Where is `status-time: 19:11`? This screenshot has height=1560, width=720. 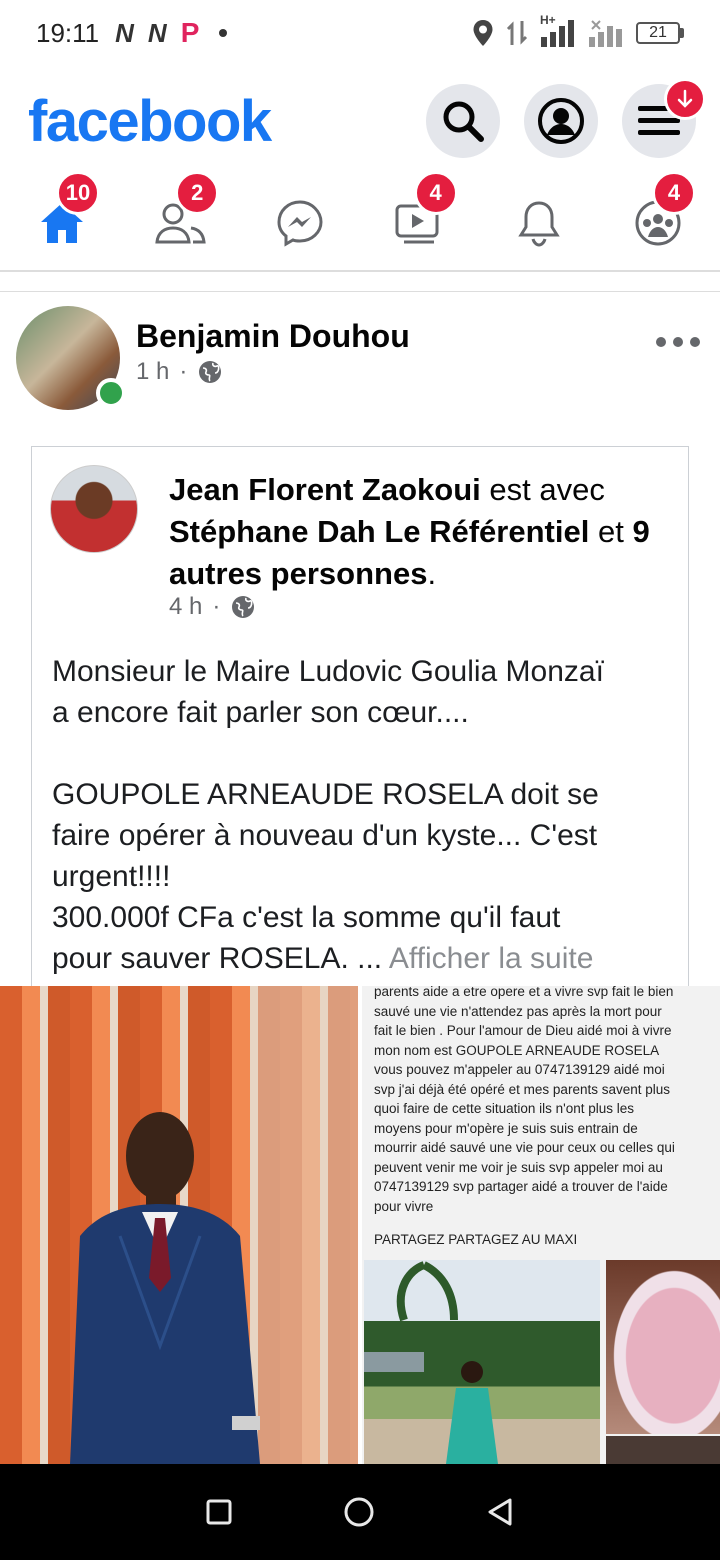
status-time: 19:11 is located at coordinates (68, 32).